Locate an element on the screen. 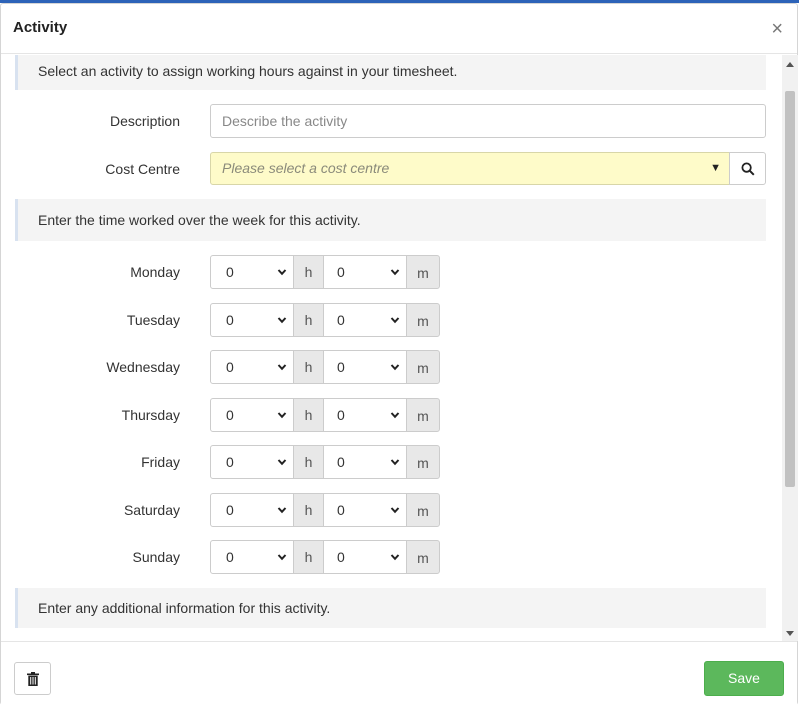  day-label: Saturday is located at coordinates (151, 510).